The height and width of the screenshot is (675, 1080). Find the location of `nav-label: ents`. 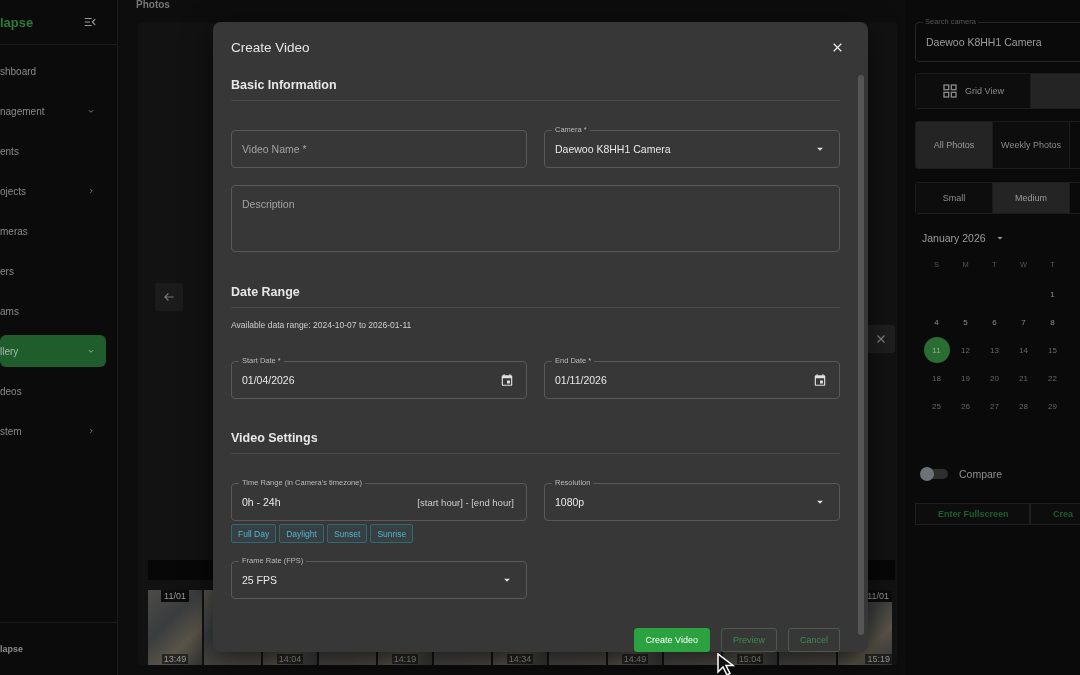

nav-label: ents is located at coordinates (9, 151).